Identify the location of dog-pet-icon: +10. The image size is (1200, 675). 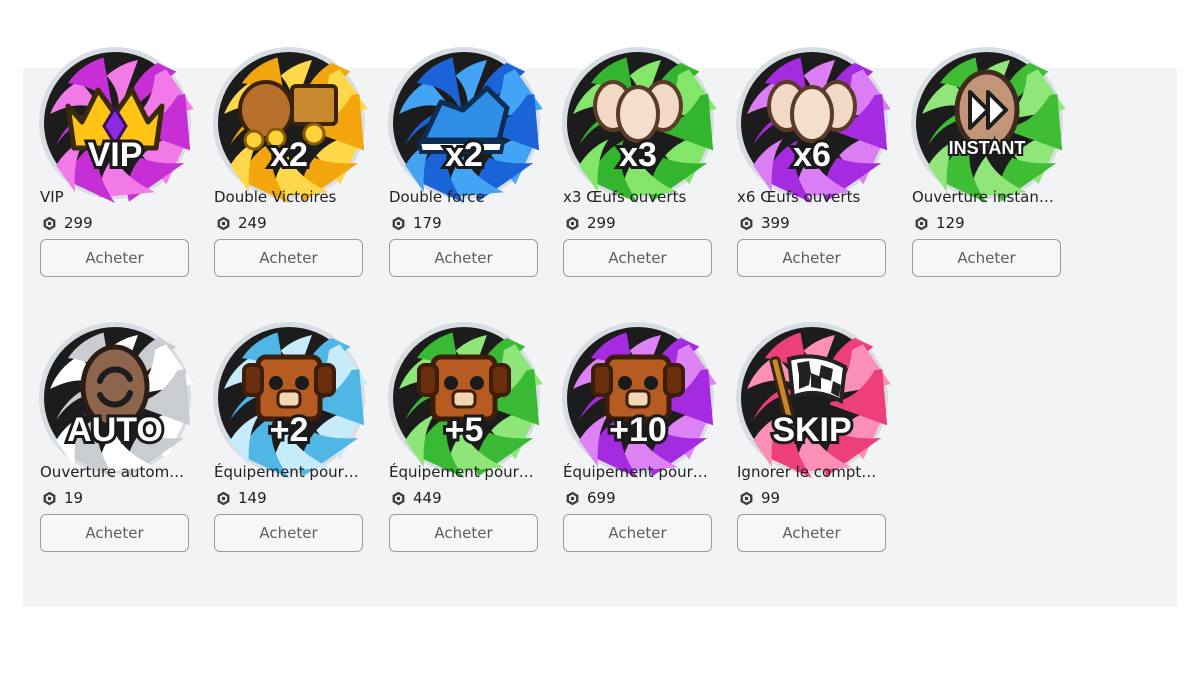
(638, 398).